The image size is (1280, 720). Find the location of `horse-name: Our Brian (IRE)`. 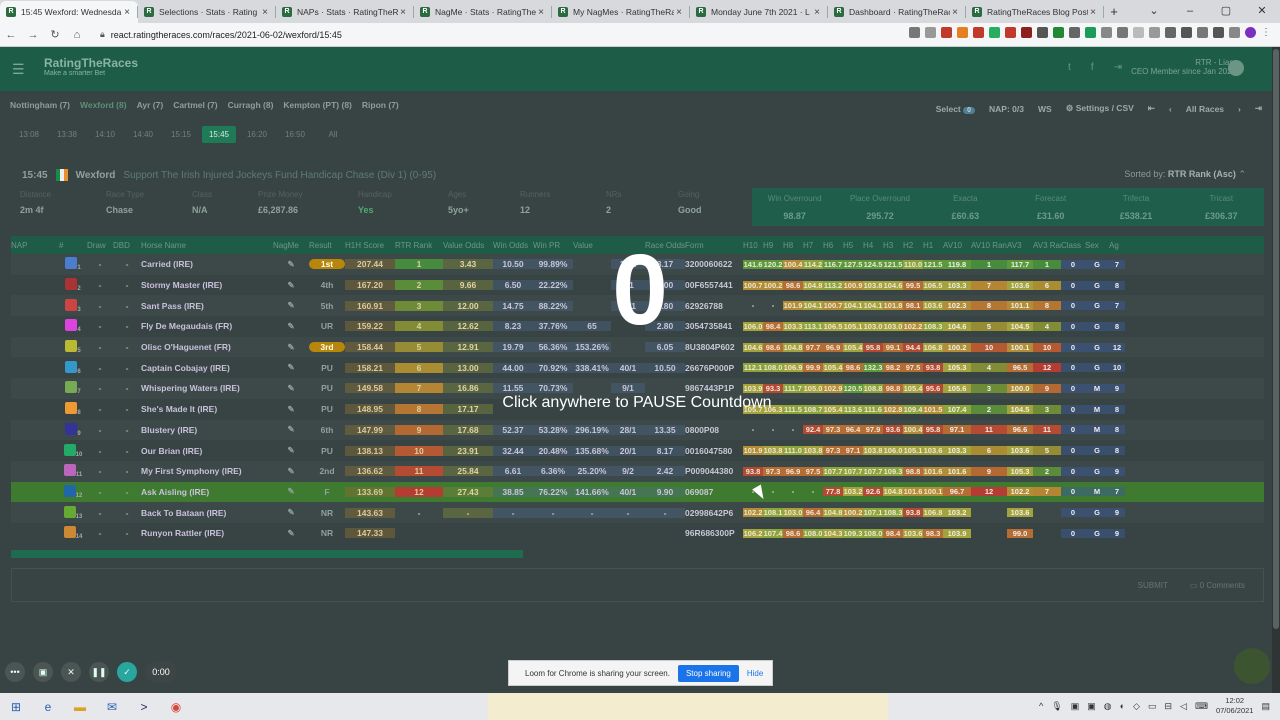

horse-name: Our Brian (IRE) is located at coordinates (207, 451).